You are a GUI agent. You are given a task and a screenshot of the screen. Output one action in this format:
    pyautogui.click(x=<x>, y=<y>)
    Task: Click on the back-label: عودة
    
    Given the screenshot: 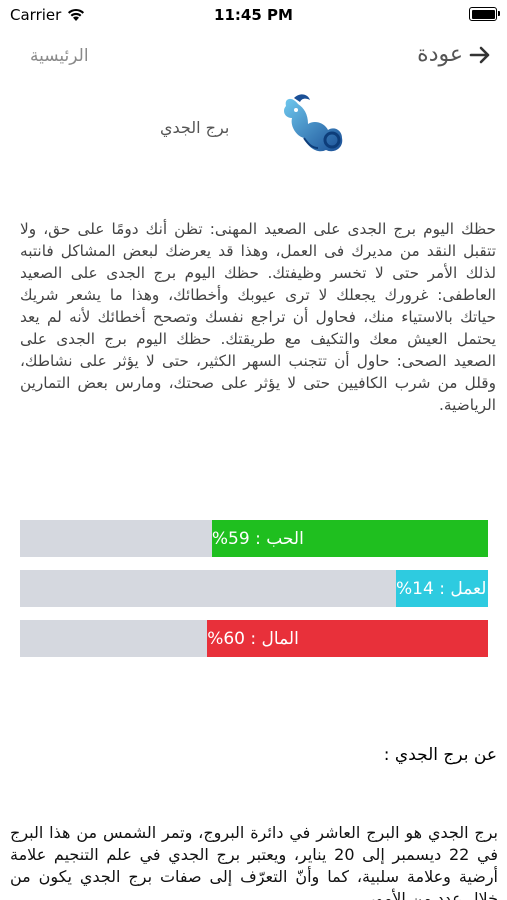 What is the action you would take?
    pyautogui.click(x=440, y=54)
    